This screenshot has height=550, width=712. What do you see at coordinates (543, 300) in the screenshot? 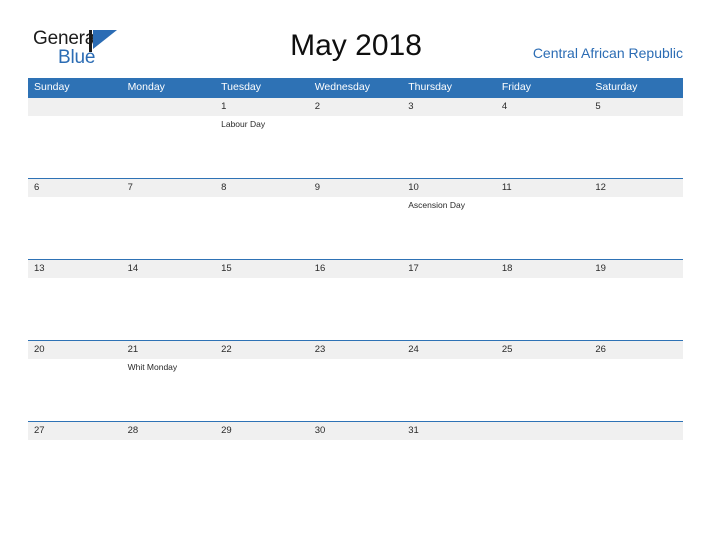
I see `day-cell: 18` at bounding box center [543, 300].